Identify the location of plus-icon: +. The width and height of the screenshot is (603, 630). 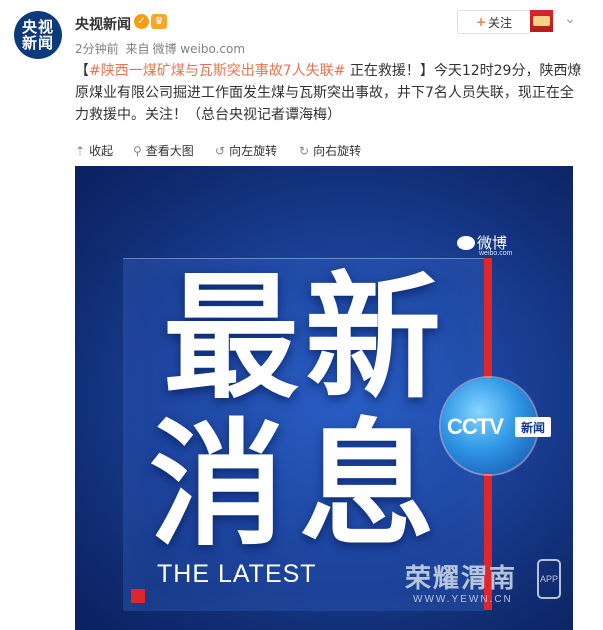
(481, 22).